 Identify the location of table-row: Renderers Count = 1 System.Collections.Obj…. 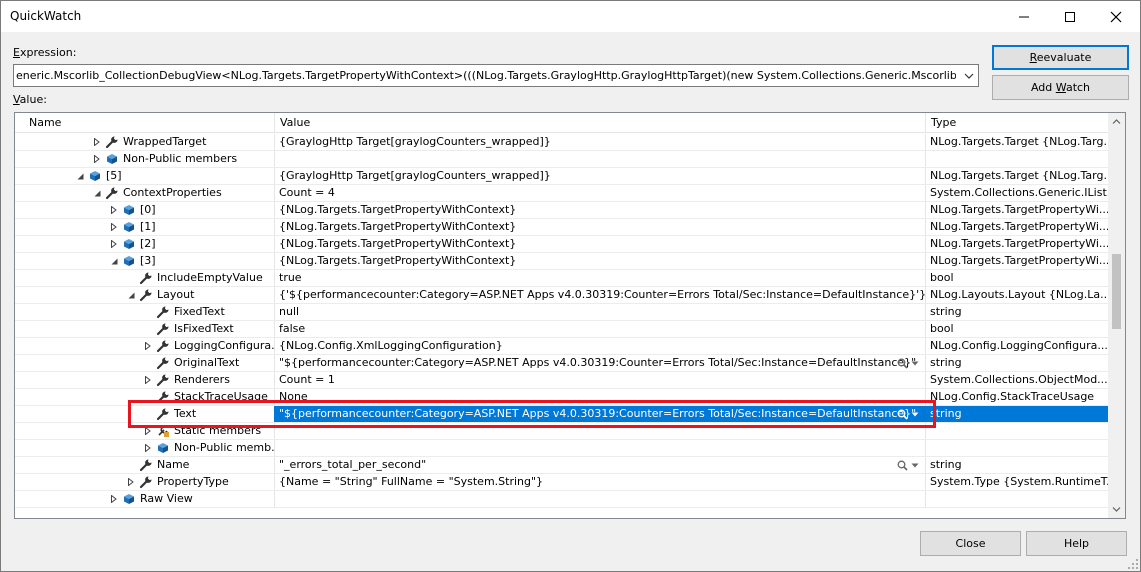
(562, 380).